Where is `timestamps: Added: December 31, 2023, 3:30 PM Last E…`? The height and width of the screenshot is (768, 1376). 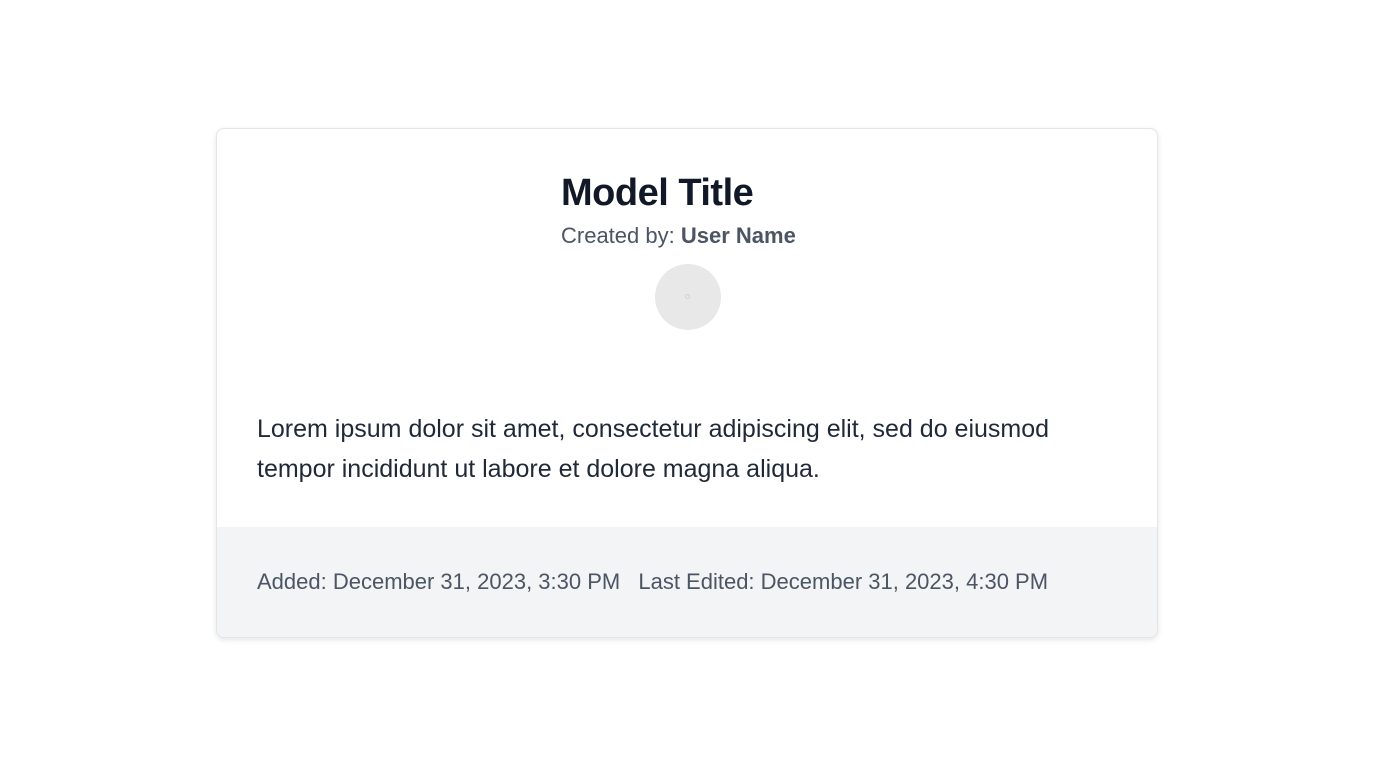
timestamps: Added: December 31, 2023, 3:30 PM Last E… is located at coordinates (652, 582).